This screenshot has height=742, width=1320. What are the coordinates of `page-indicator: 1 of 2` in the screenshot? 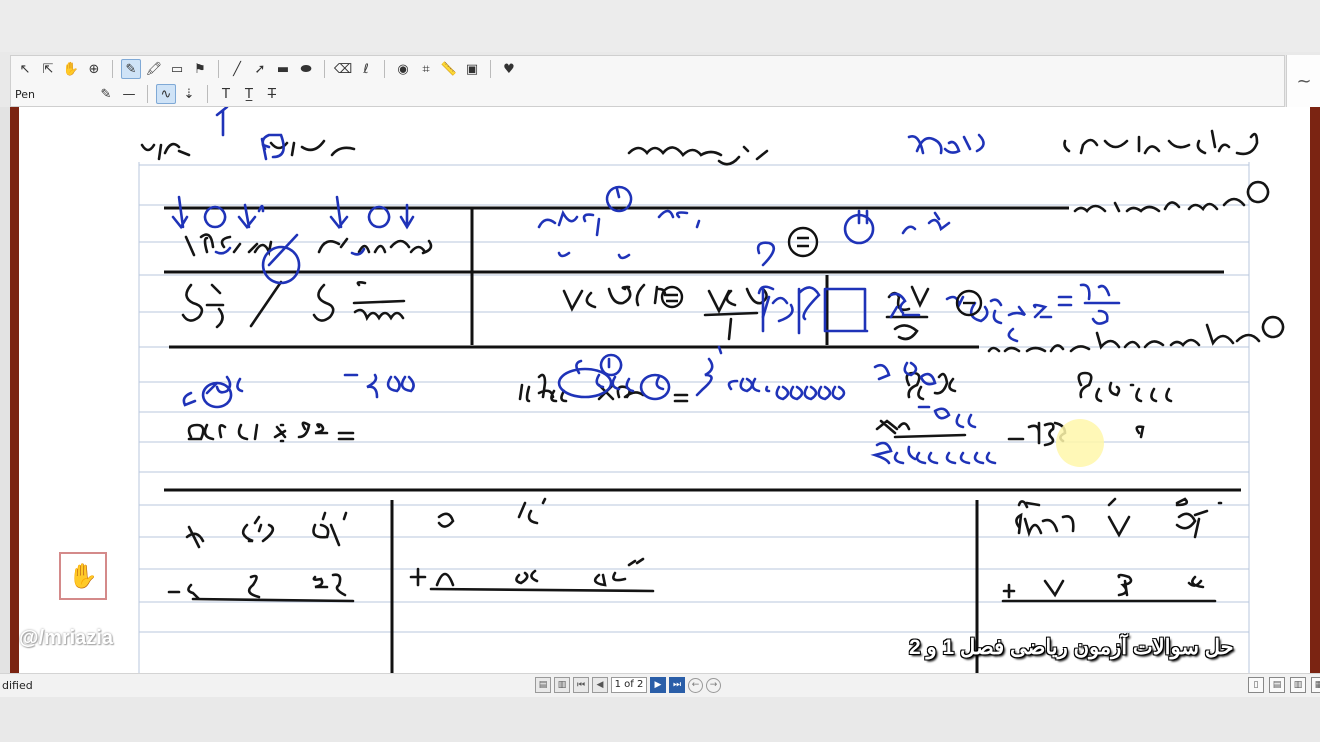 It's located at (629, 685).